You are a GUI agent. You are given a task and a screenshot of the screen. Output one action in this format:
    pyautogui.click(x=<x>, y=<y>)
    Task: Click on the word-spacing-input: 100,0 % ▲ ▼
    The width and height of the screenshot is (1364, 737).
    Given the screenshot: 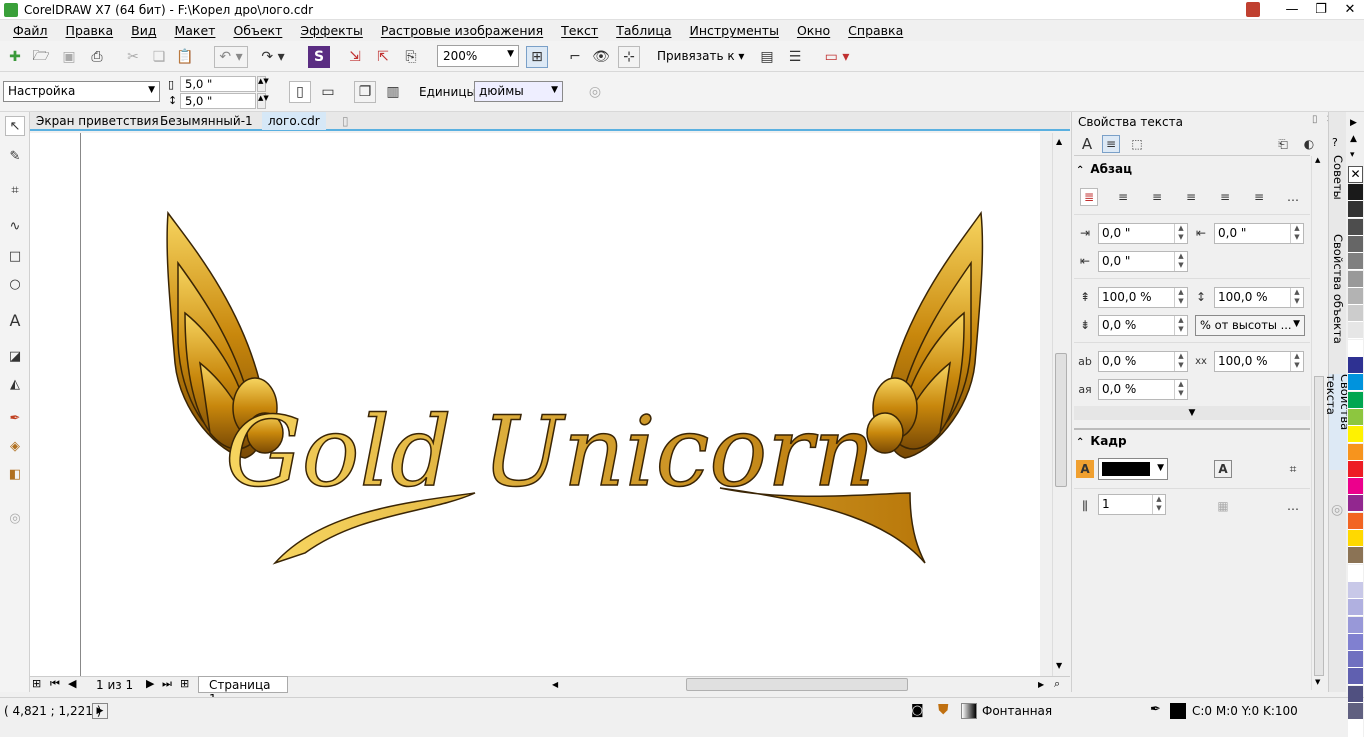 What is the action you would take?
    pyautogui.click(x=1259, y=361)
    